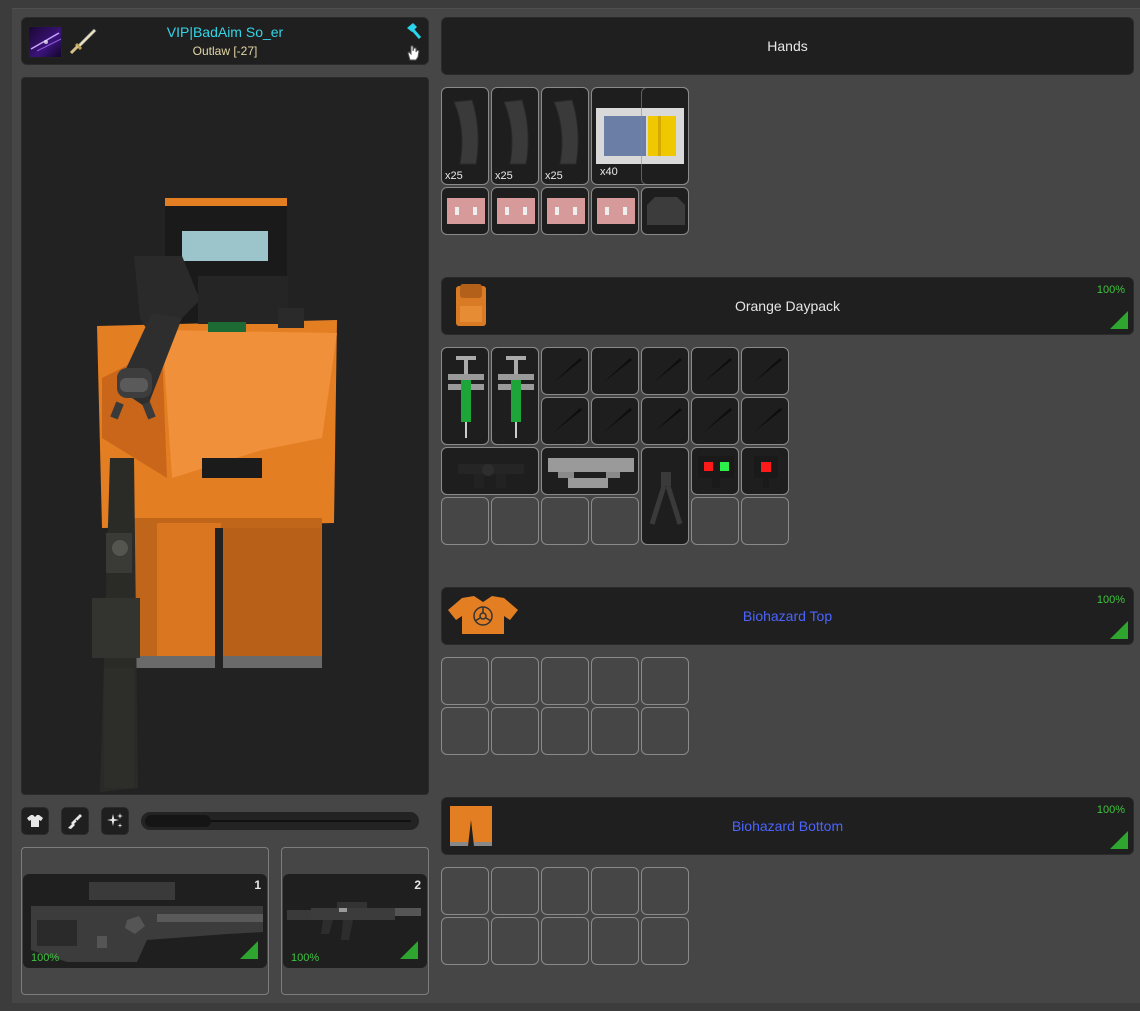  What do you see at coordinates (413, 31) in the screenshot?
I see `hammer-icon` at bounding box center [413, 31].